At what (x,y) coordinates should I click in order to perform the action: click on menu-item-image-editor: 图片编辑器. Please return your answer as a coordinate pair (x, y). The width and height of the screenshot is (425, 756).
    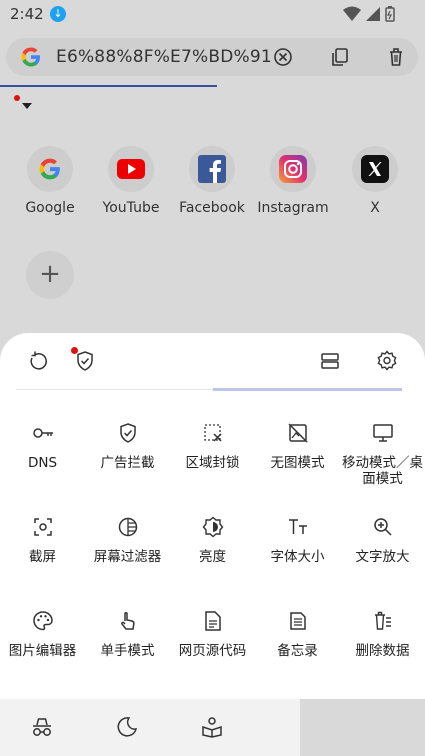
    Looking at the image, I should click on (42, 634).